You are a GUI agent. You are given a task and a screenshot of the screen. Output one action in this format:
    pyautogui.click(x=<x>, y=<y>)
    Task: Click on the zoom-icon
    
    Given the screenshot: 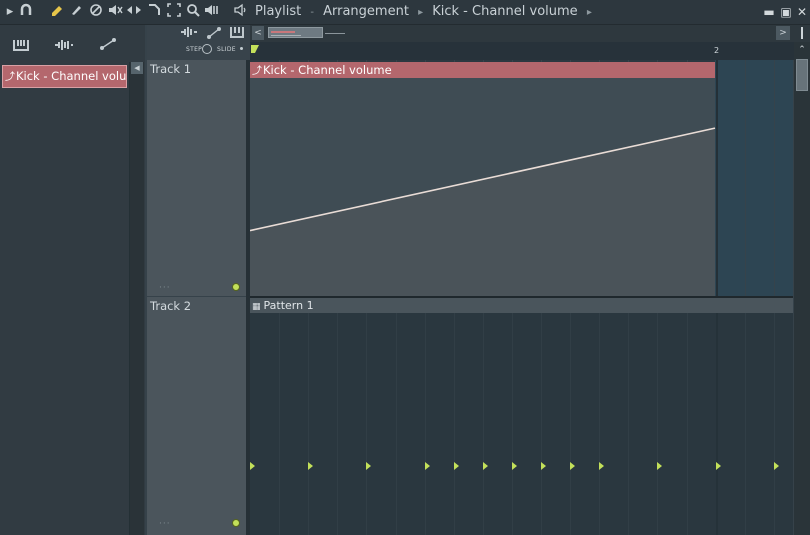 What is the action you would take?
    pyautogui.click(x=193, y=12)
    